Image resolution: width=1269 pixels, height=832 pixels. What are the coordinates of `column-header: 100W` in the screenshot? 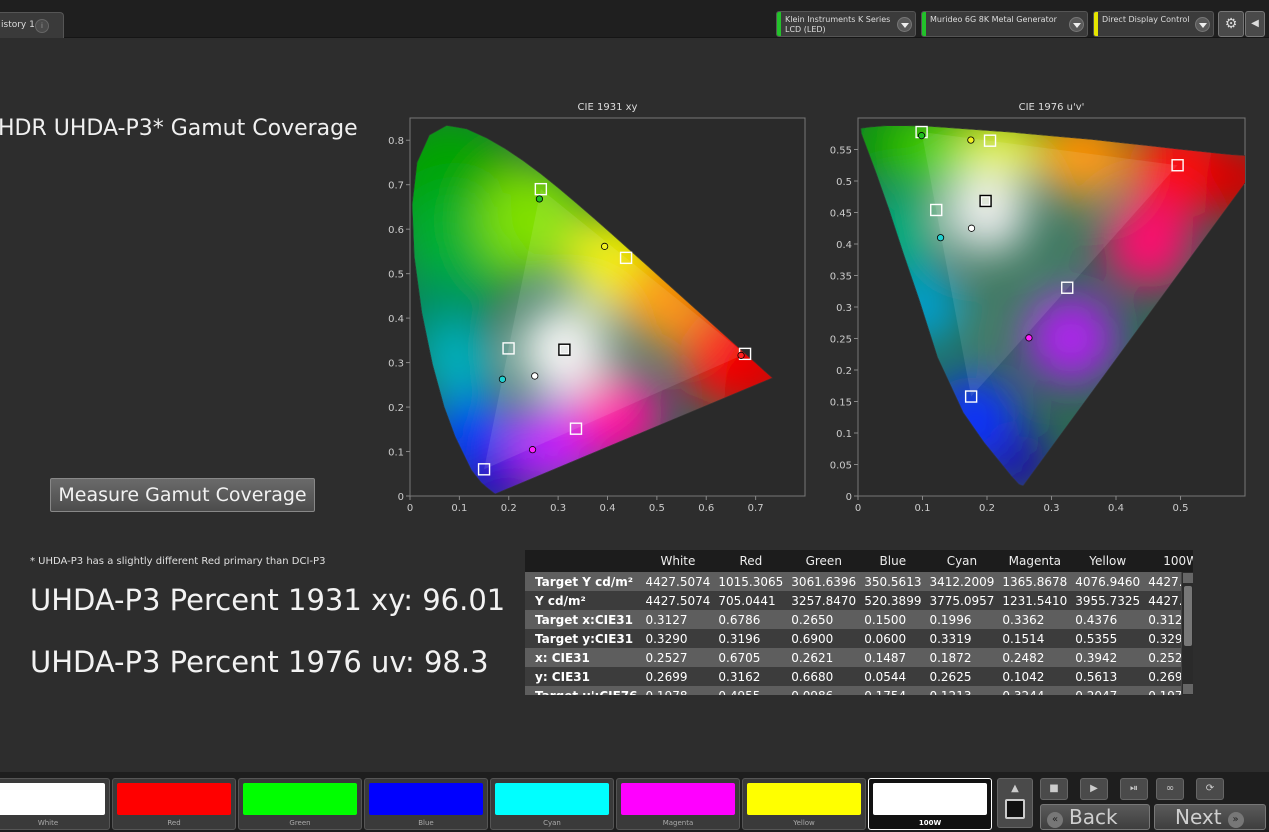 It's located at (1178, 561).